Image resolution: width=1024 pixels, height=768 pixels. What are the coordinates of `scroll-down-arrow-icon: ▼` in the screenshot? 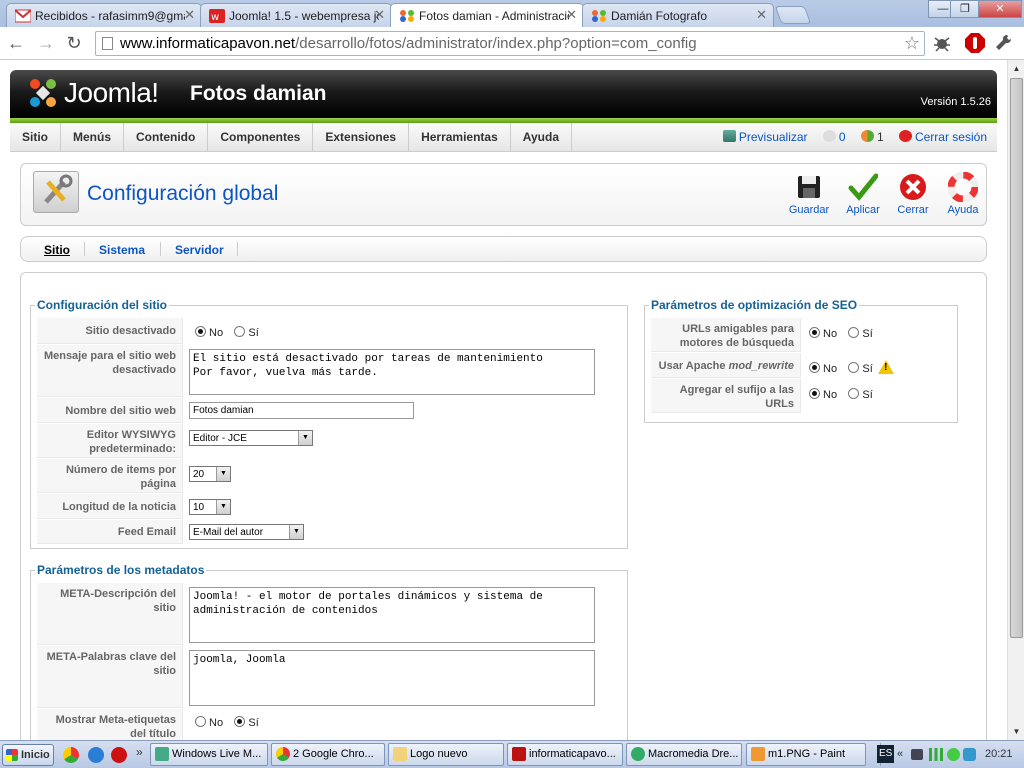 It's located at (1016, 731).